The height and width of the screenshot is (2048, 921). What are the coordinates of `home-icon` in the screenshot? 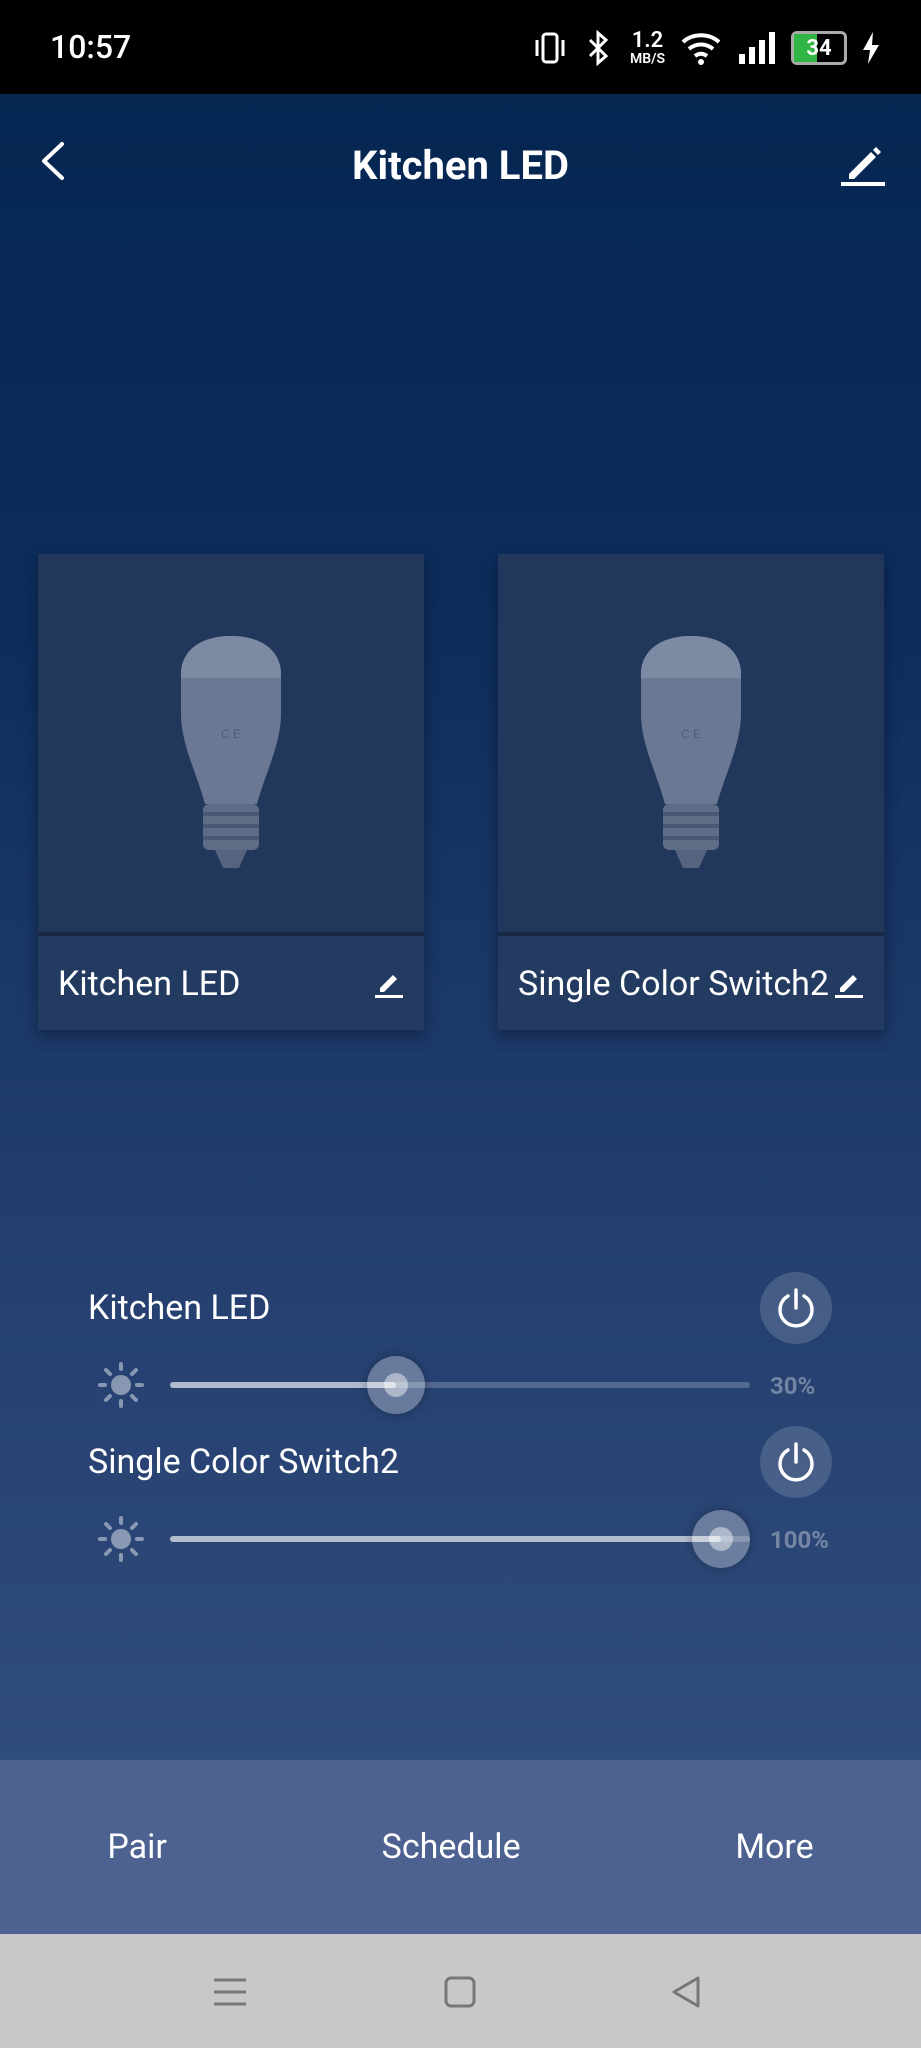 It's located at (460, 1992).